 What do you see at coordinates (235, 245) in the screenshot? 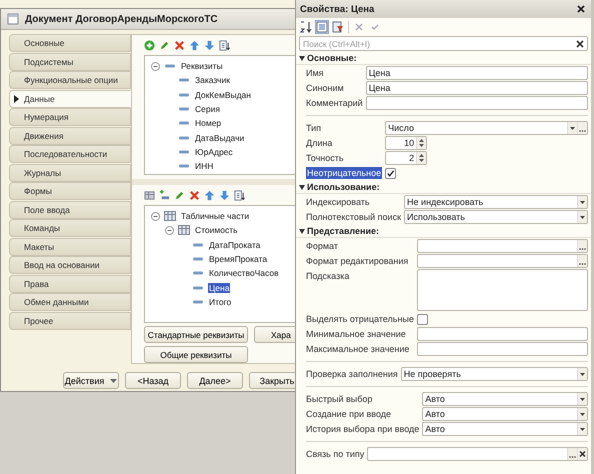
I see `tree-item: ДатаПроката` at bounding box center [235, 245].